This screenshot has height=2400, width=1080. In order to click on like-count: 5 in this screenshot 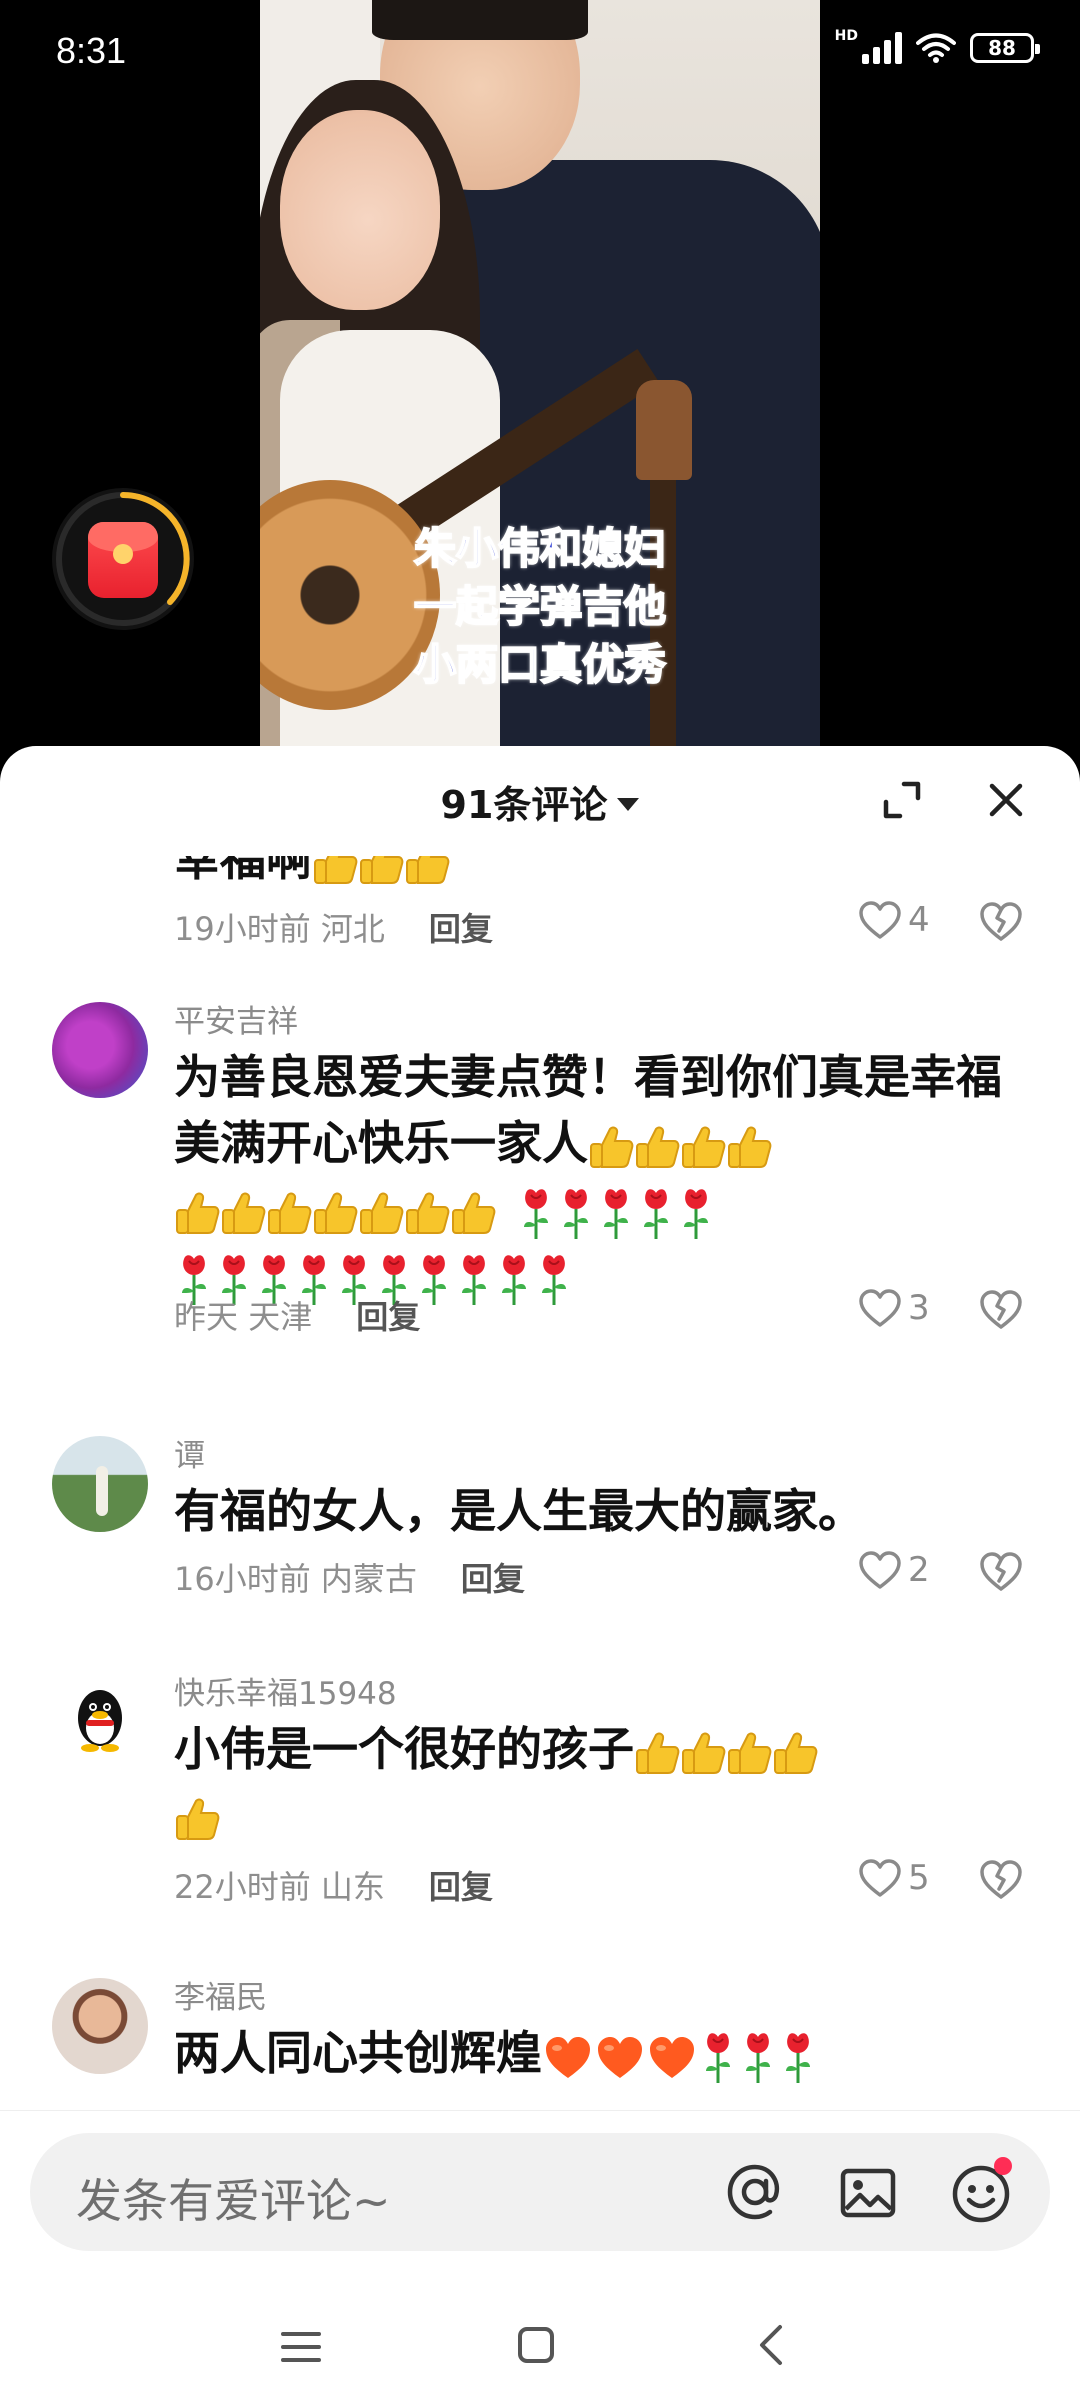, I will do `click(919, 1878)`.